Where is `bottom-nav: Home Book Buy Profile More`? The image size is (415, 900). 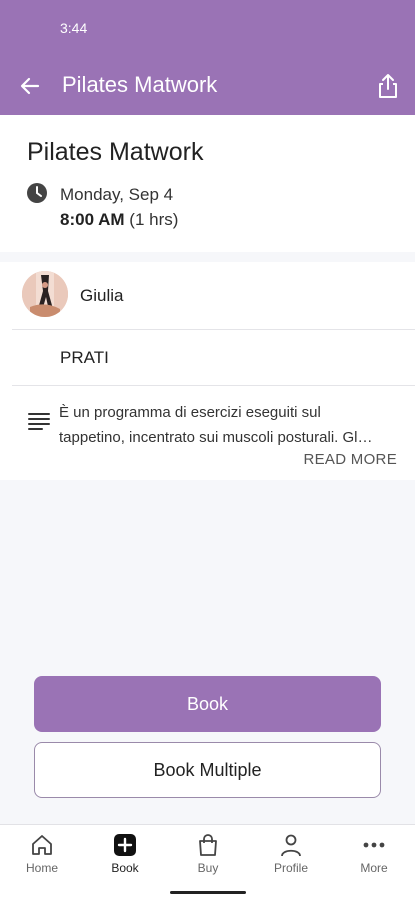
bottom-nav: Home Book Buy Profile More is located at coordinates (207, 862).